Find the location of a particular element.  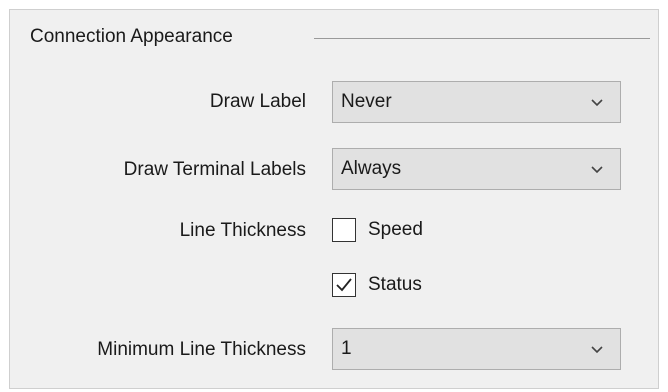

minimum-line-thickness-value: 1 is located at coordinates (346, 348).